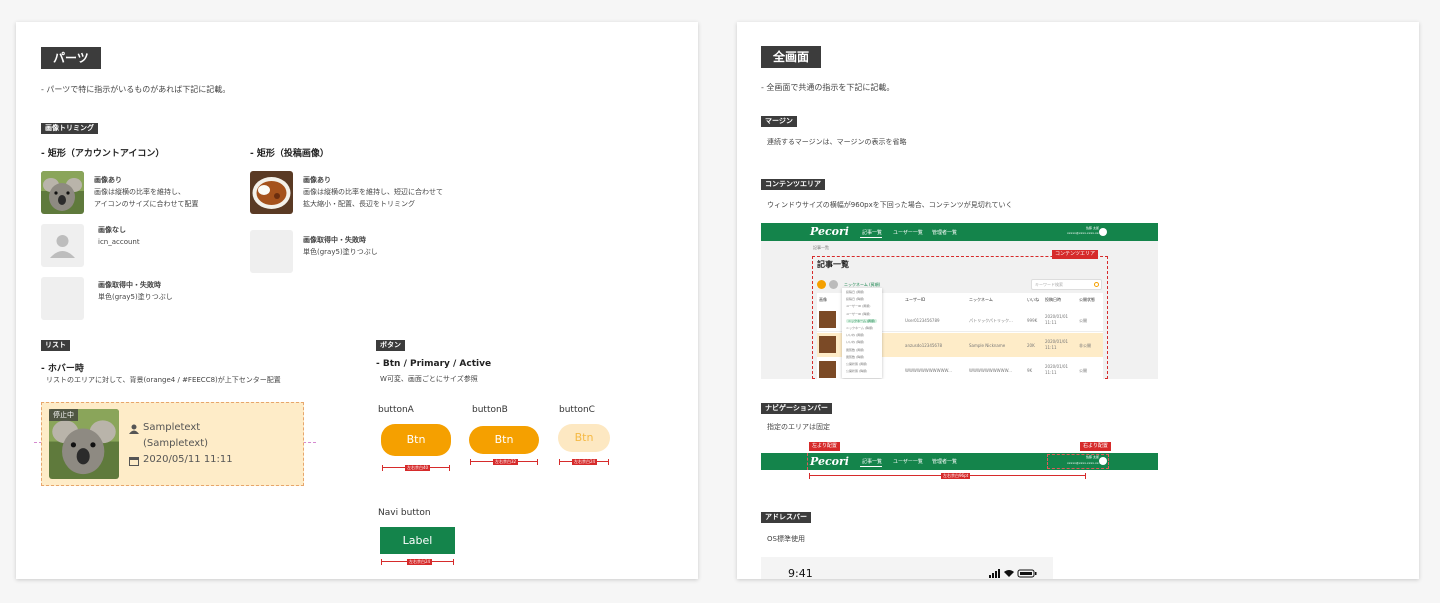 This screenshot has width=1440, height=603. Describe the element at coordinates (577, 410) in the screenshot. I see `buttonC-name: buttonC` at that location.